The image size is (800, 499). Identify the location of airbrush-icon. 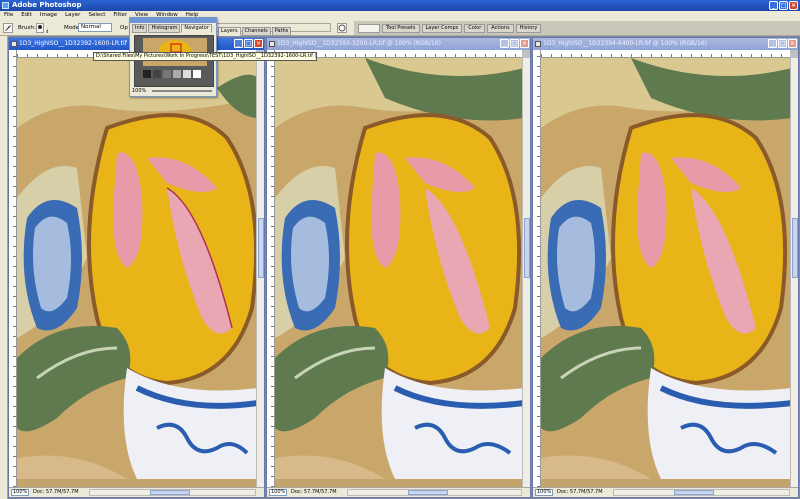
(342, 28).